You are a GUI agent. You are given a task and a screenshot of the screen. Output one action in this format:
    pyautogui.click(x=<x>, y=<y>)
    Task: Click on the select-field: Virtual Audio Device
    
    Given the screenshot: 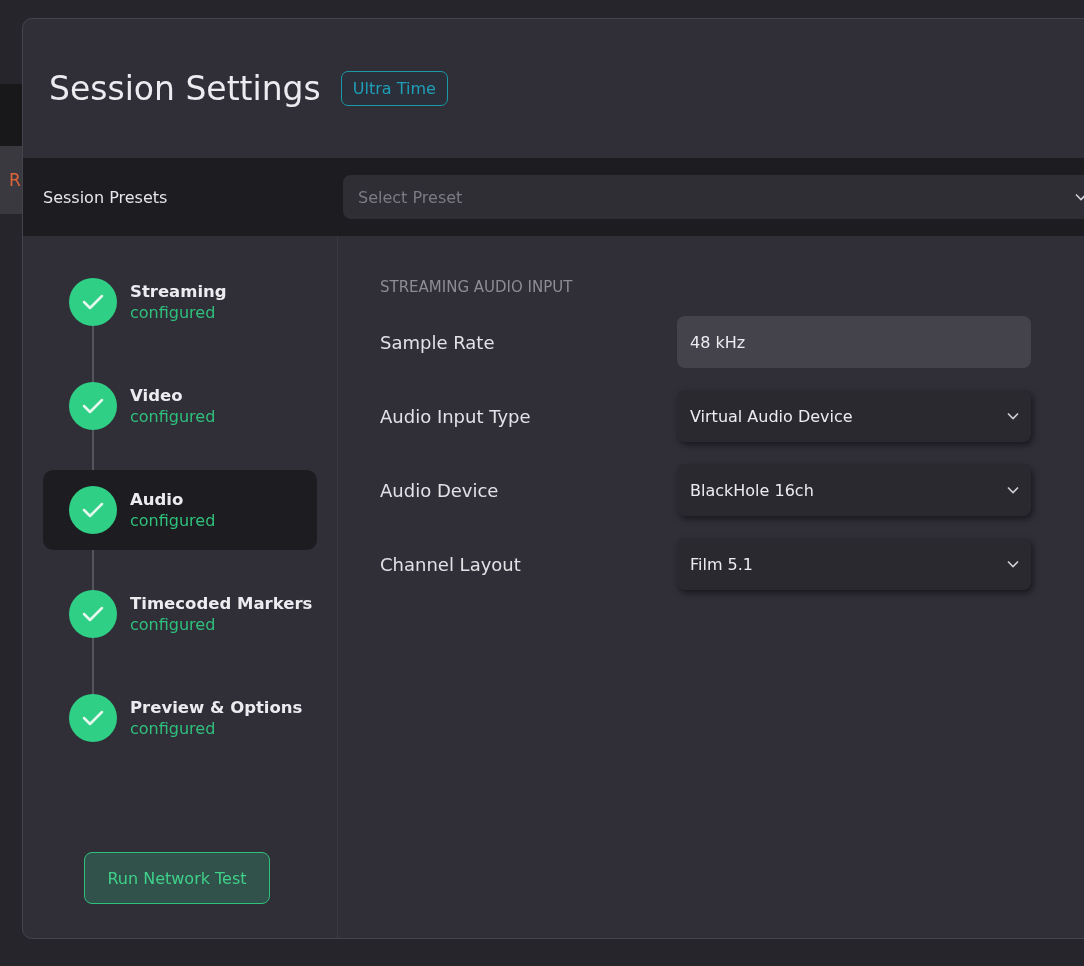 What is the action you would take?
    pyautogui.click(x=854, y=416)
    